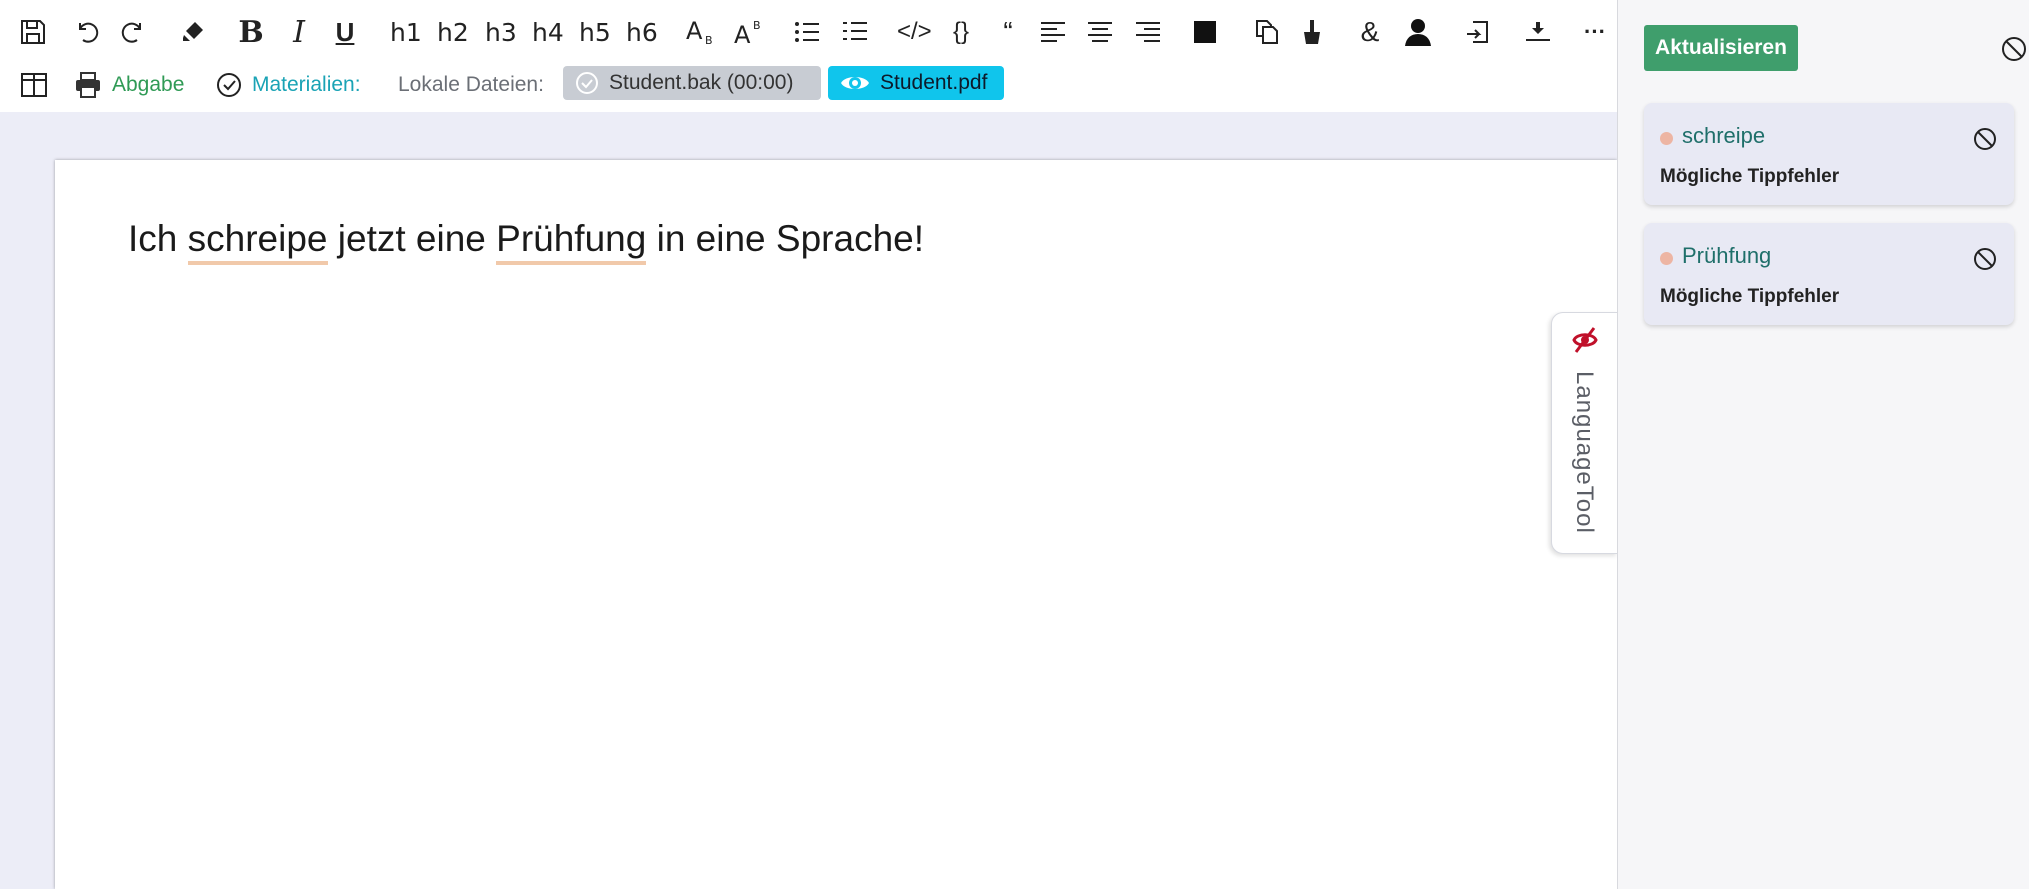 This screenshot has height=889, width=2029. Describe the element at coordinates (1148, 32) in the screenshot. I see `align-right-icon` at that location.